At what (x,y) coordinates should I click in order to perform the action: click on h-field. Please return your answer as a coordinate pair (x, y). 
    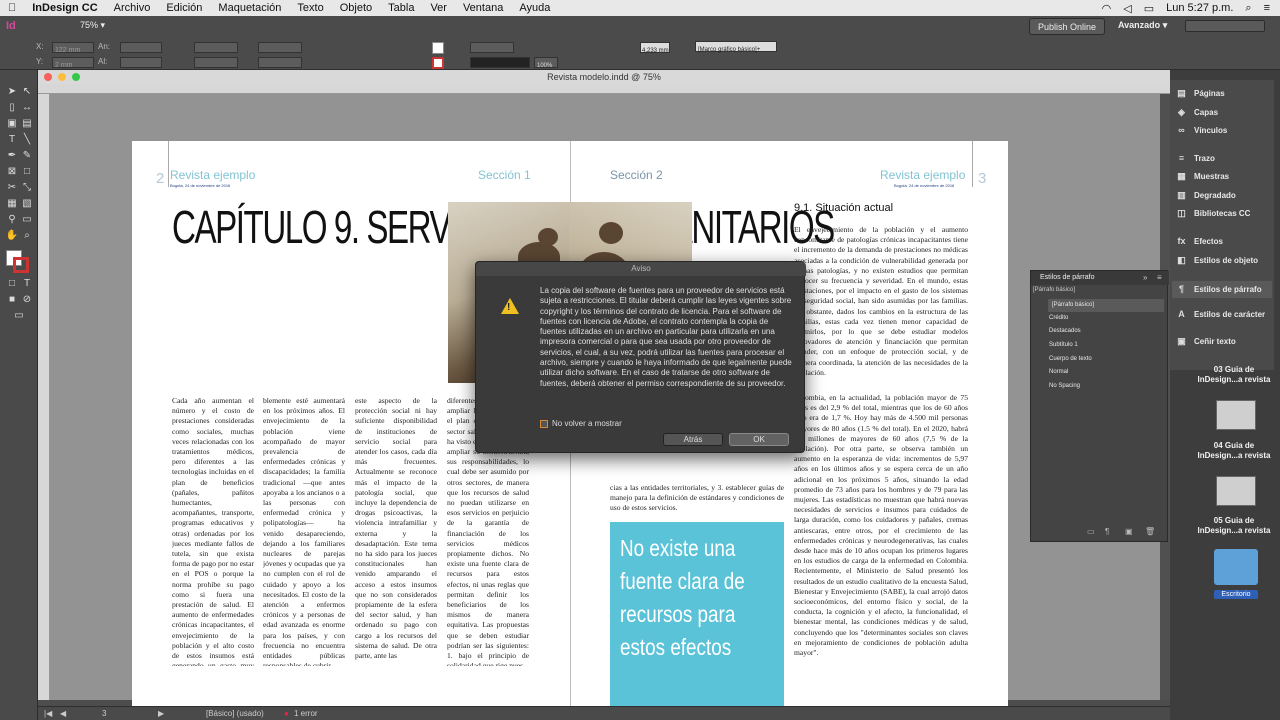
    Looking at the image, I should click on (141, 62).